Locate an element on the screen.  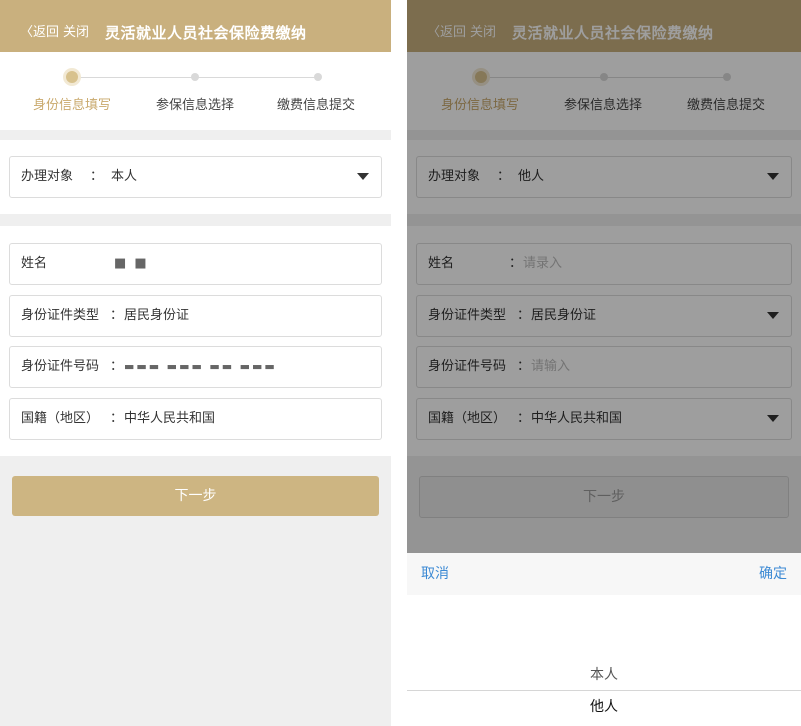
picker-option-other: 他人 is located at coordinates (604, 706).